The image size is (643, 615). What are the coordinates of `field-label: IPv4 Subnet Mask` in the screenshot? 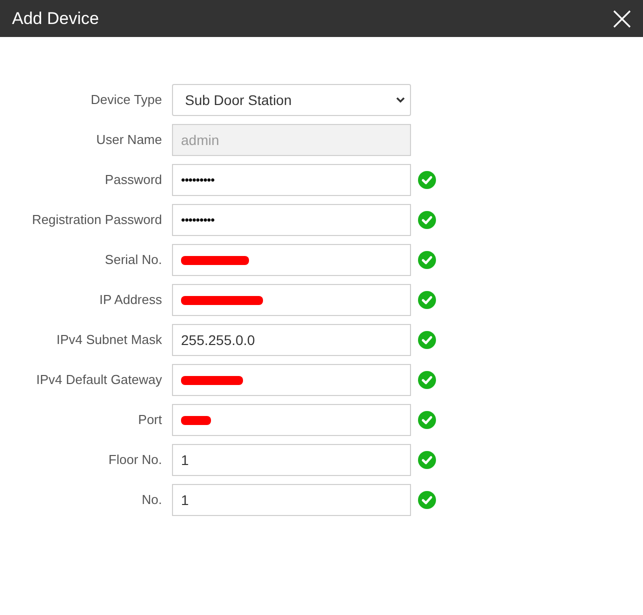 It's located at (109, 340).